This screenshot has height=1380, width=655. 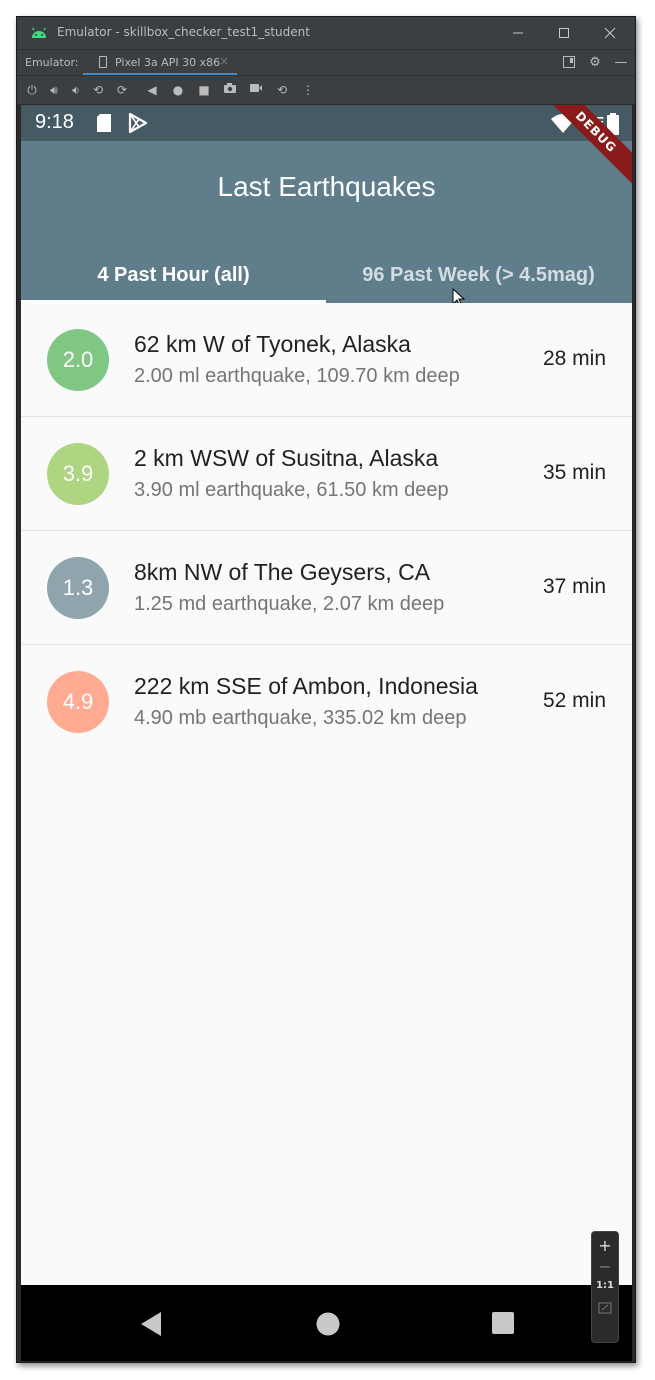 I want to click on volume-down-icon: 🔉︎, so click(x=76, y=90).